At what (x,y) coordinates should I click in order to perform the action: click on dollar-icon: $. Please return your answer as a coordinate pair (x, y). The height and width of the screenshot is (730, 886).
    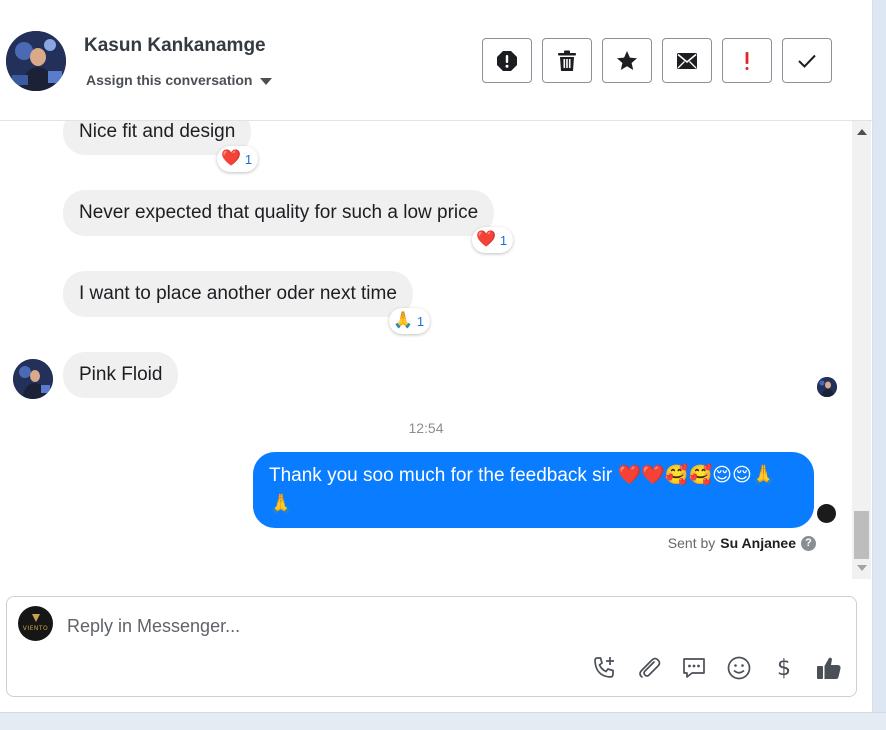
    Looking at the image, I should click on (784, 668).